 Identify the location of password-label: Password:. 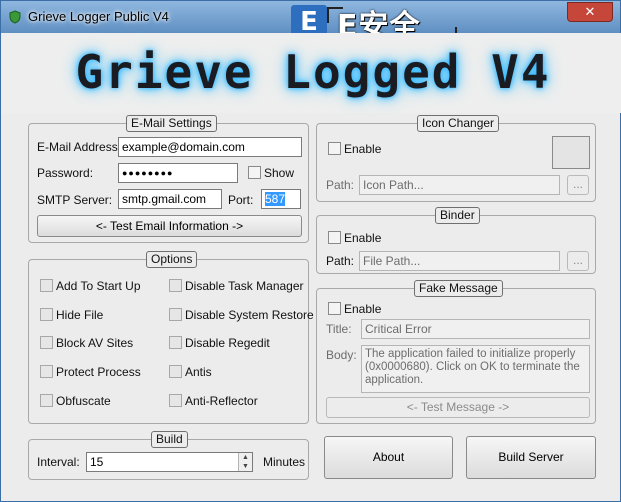
(65, 173).